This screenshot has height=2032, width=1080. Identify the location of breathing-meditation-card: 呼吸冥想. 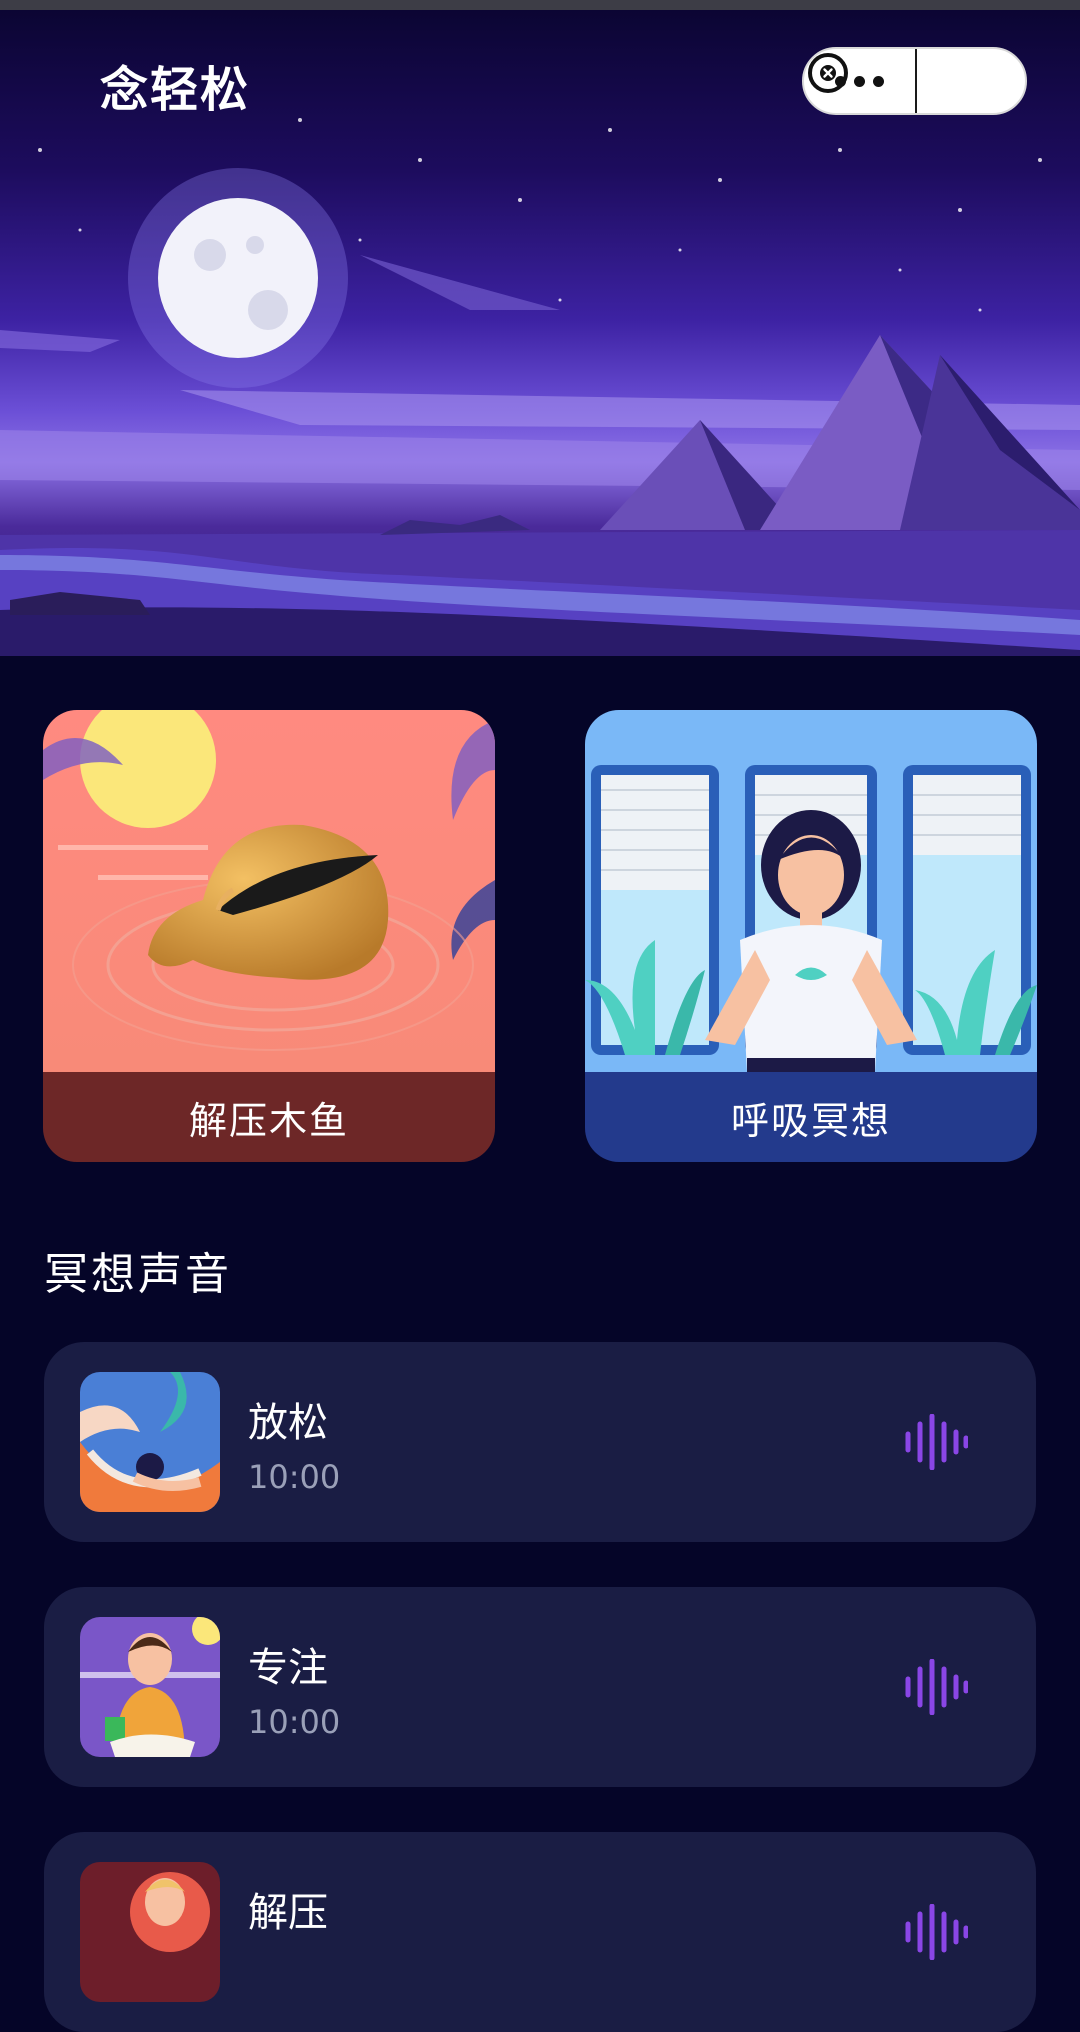
(811, 936).